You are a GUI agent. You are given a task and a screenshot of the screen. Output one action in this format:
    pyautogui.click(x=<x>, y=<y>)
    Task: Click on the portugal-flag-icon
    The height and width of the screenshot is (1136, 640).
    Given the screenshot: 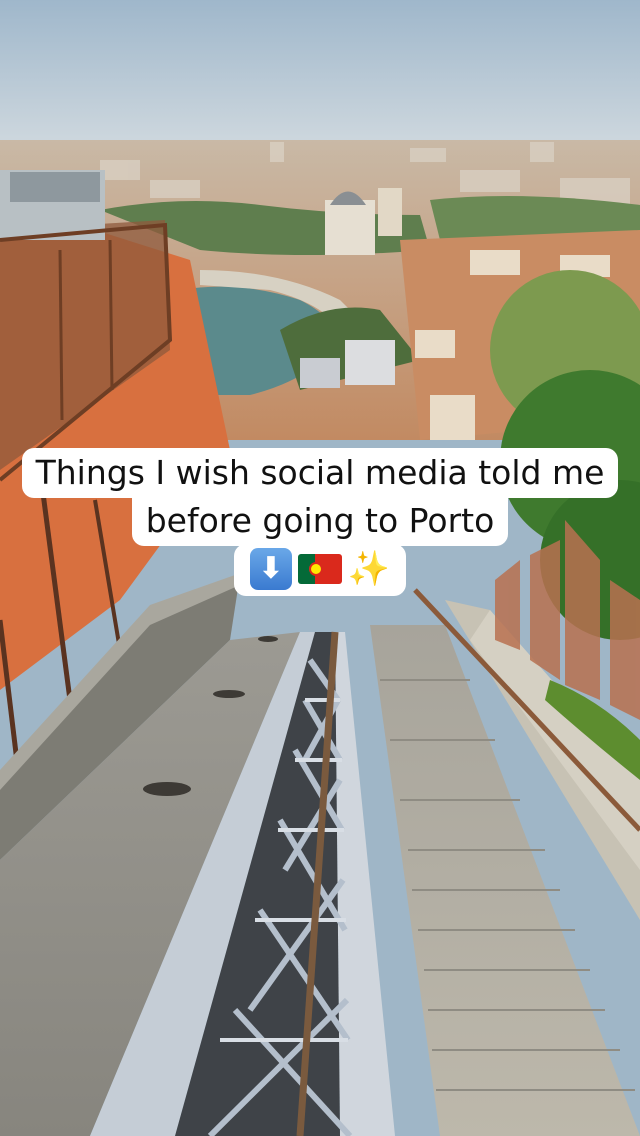 What is the action you would take?
    pyautogui.click(x=319, y=569)
    